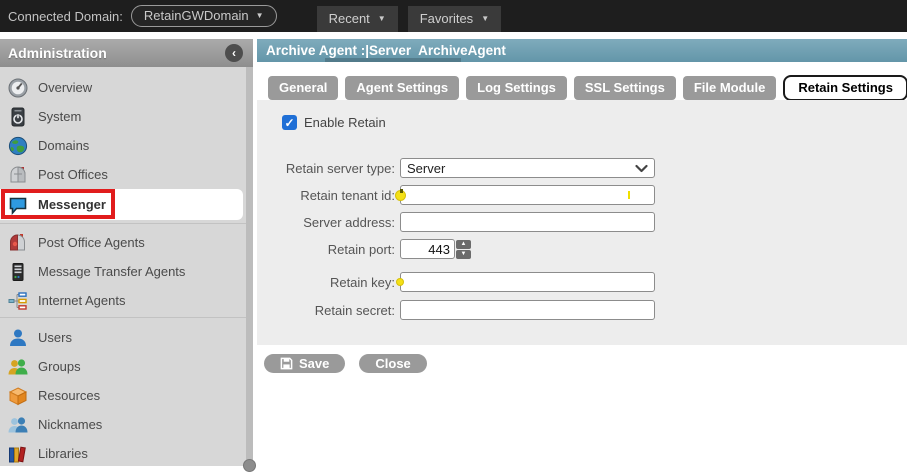 Image resolution: width=907 pixels, height=472 pixels. Describe the element at coordinates (427, 249) in the screenshot. I see `retain-port-input` at that location.